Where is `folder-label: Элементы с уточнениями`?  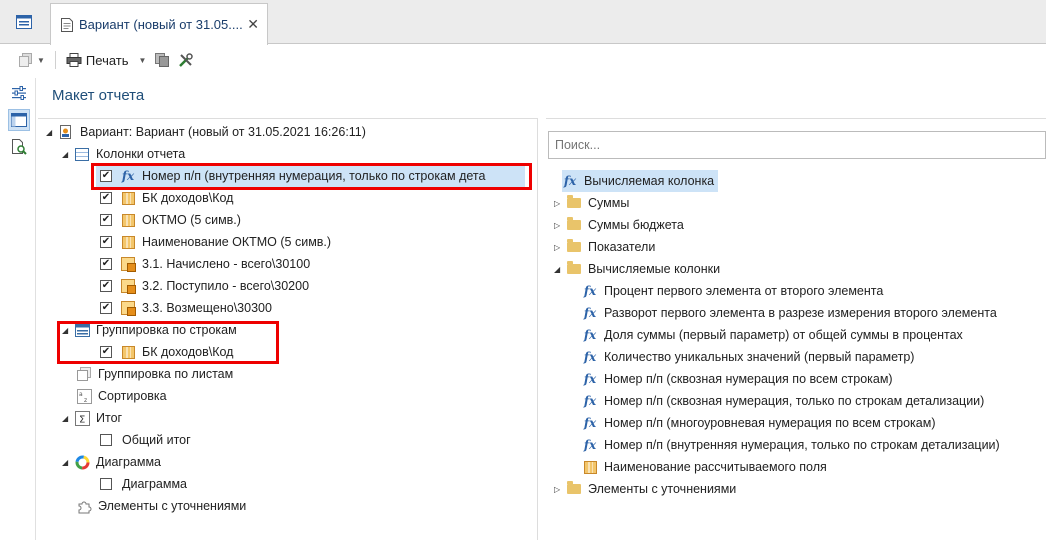 folder-label: Элементы с уточнениями is located at coordinates (662, 489).